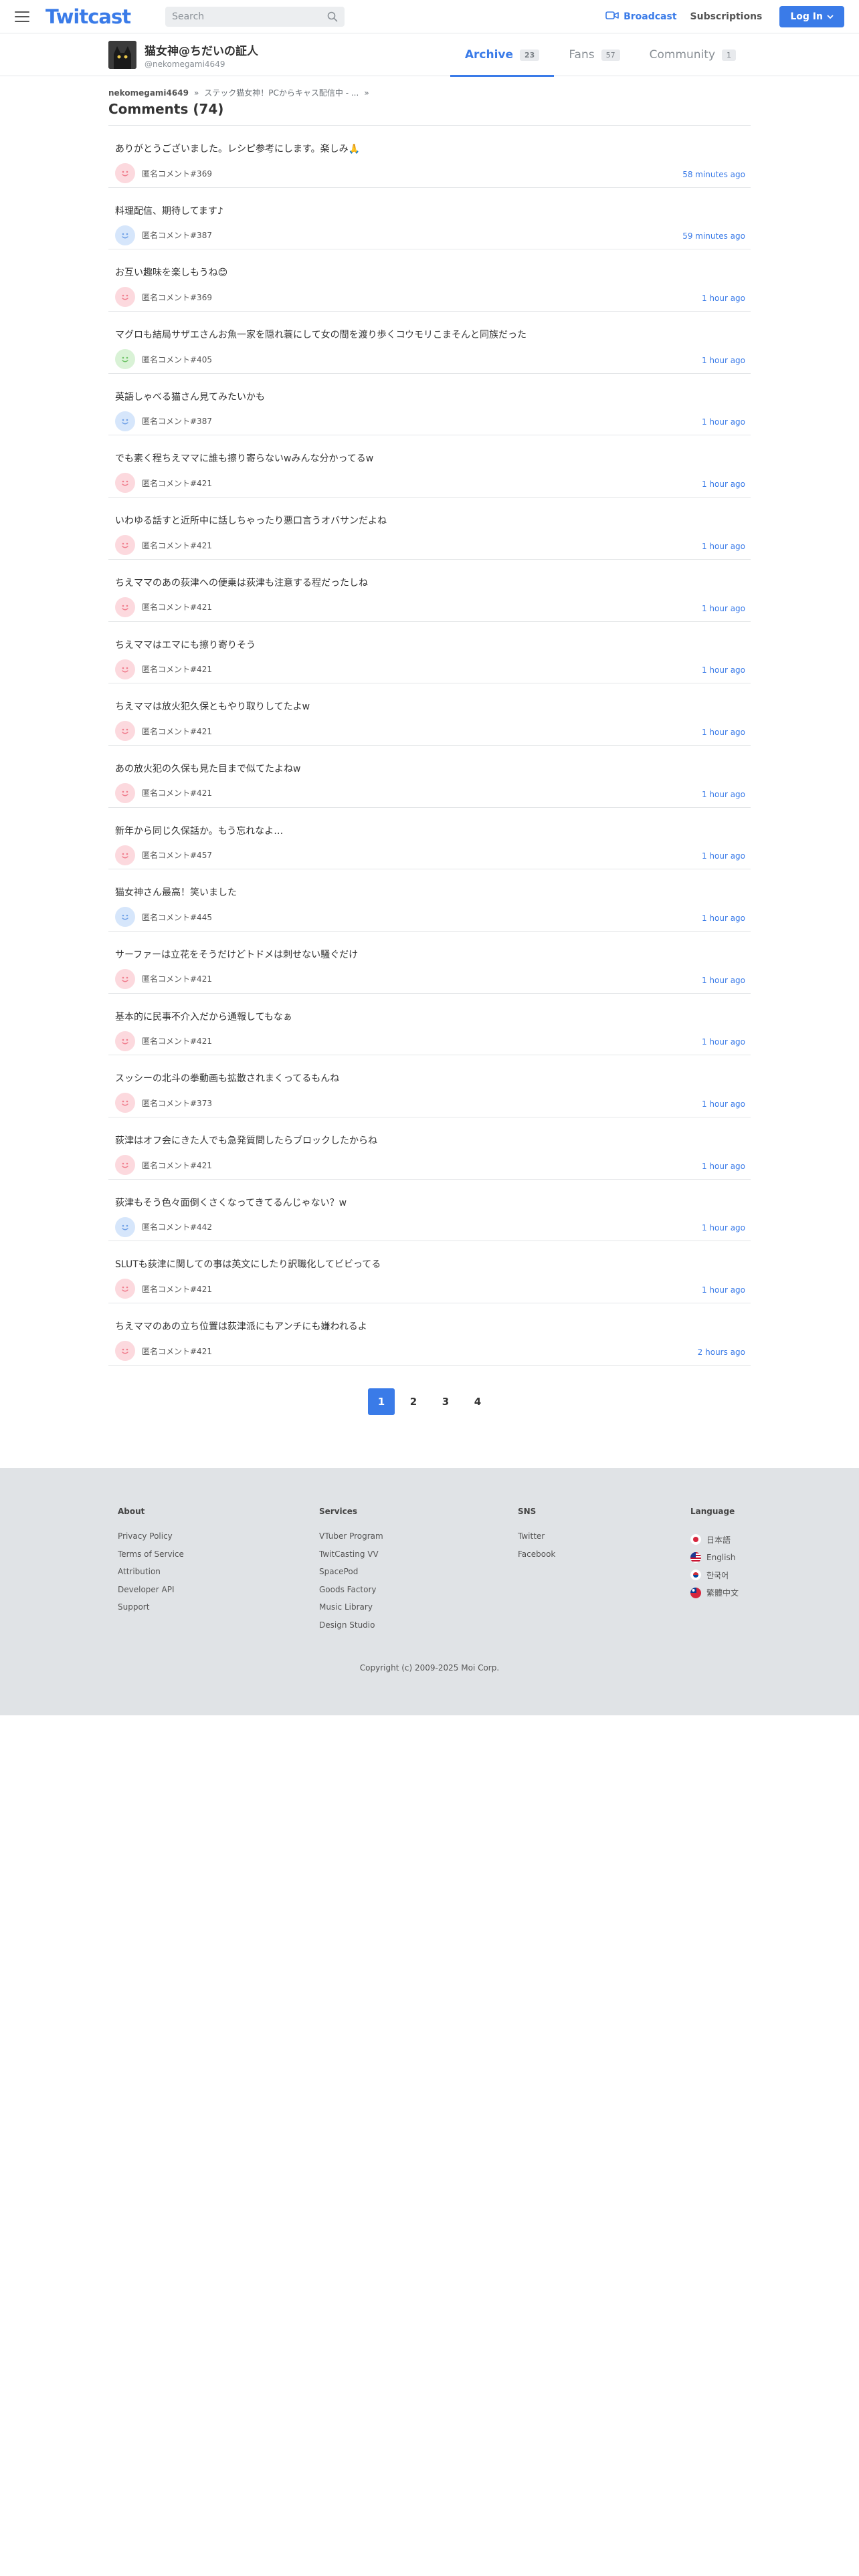 This screenshot has height=2576, width=859. What do you see at coordinates (715, 1593) in the screenshot?
I see `language-zh-tw: 繁體中文` at bounding box center [715, 1593].